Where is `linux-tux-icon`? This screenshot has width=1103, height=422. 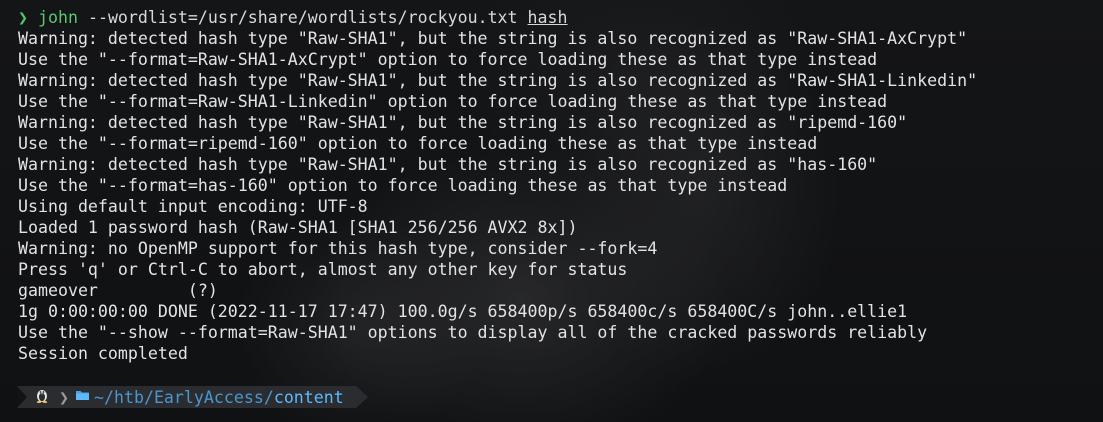
linux-tux-icon is located at coordinates (42, 397).